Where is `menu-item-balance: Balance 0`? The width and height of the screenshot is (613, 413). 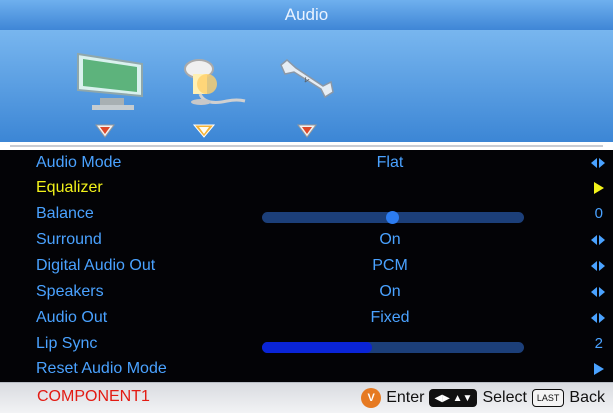
menu-item-balance: Balance 0 is located at coordinates (306, 214).